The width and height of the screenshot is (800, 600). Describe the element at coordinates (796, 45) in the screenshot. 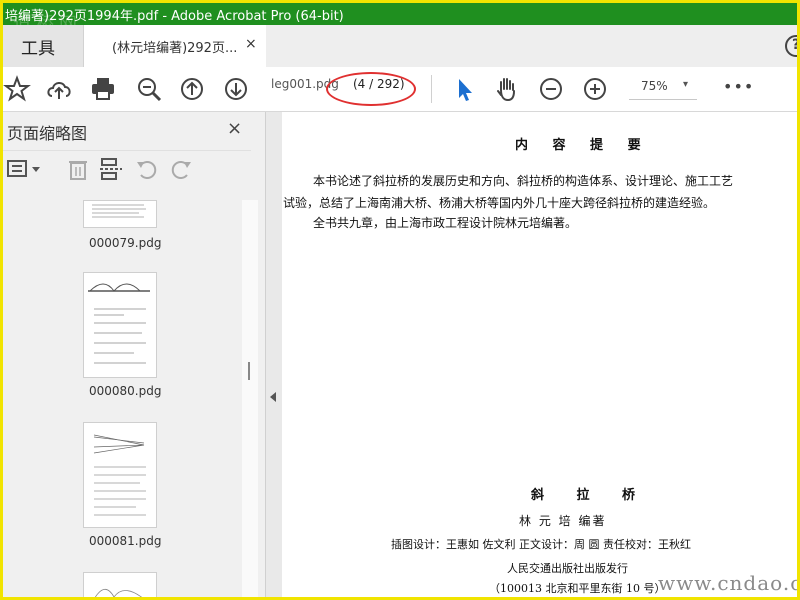

I see `help-symbol: ?` at that location.